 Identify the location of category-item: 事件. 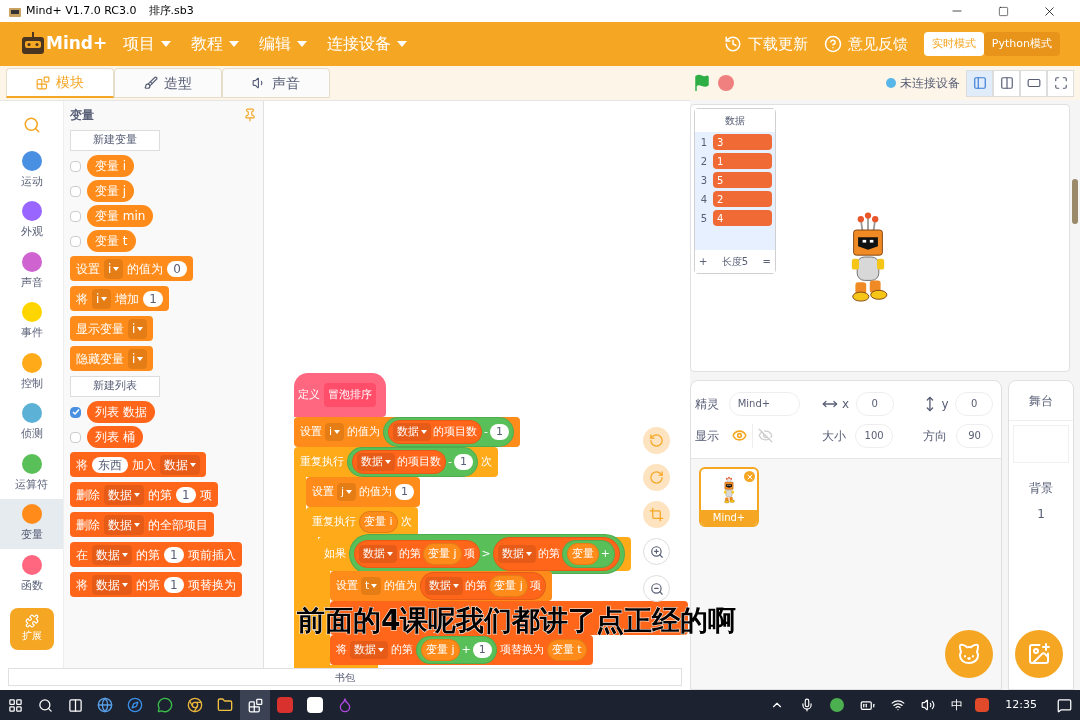
(31, 321).